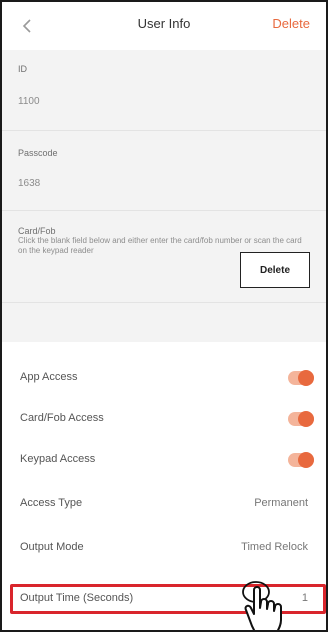 The image size is (328, 632). What do you see at coordinates (164, 26) in the screenshot?
I see `top-bar: User Info Delete` at bounding box center [164, 26].